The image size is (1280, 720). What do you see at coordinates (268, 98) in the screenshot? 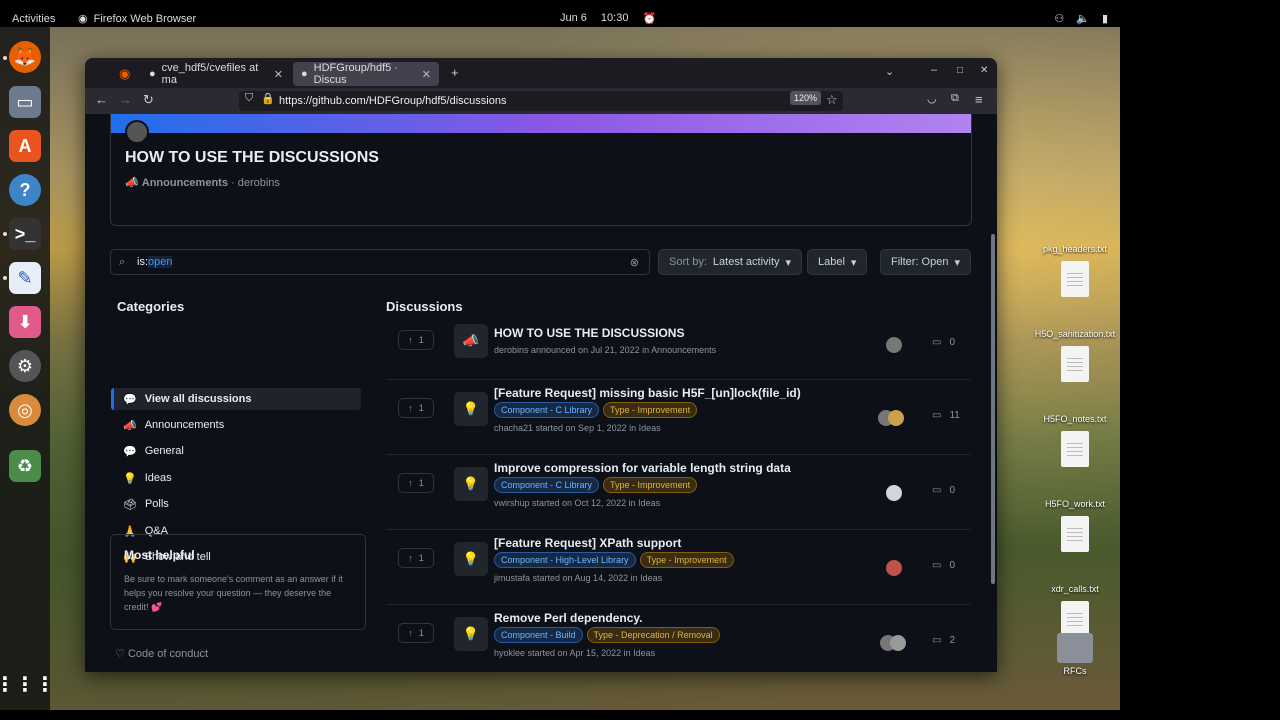
I see `lock-icon: 🔒` at bounding box center [268, 98].